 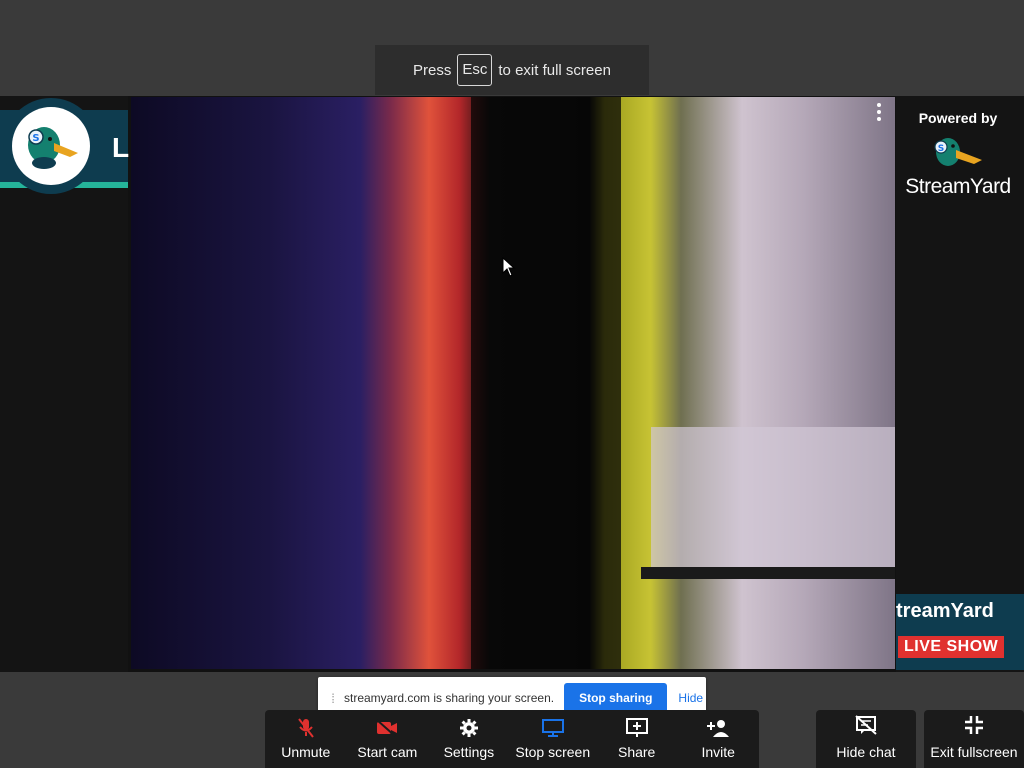 What do you see at coordinates (387, 752) in the screenshot?
I see `start-cam-label: Start cam` at bounding box center [387, 752].